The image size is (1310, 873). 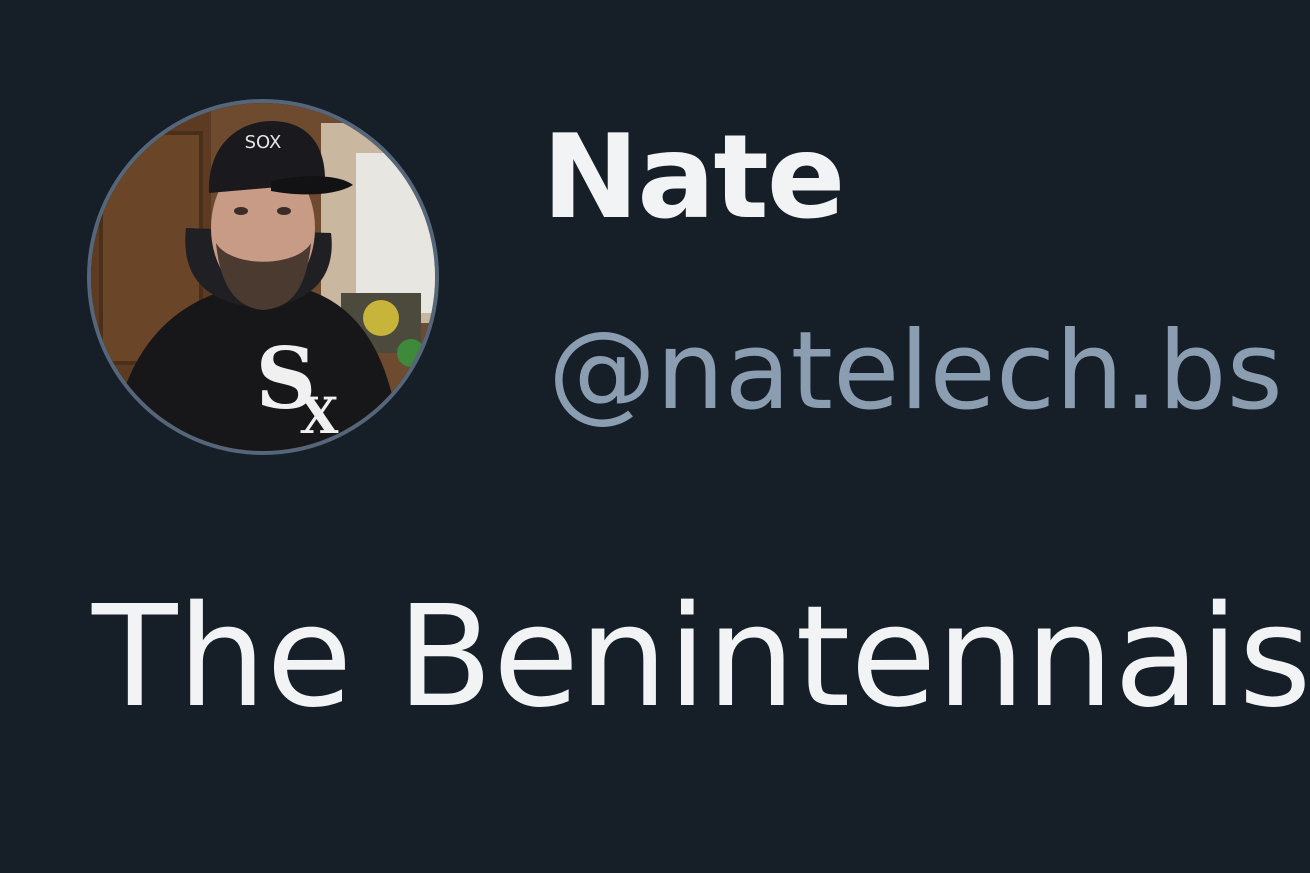 I want to click on avatar: SOX S X, so click(x=263, y=277).